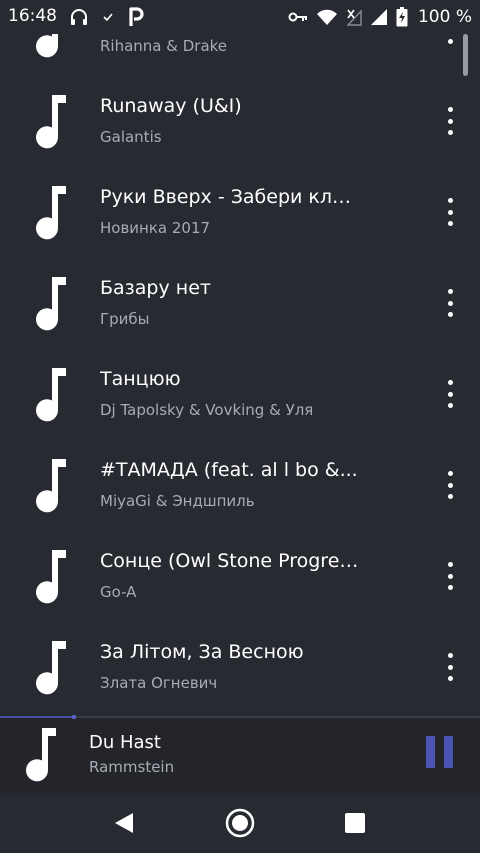 This screenshot has width=480, height=853. I want to click on song-artist: Dj Tapolsky & Vovking & Уля, so click(207, 410).